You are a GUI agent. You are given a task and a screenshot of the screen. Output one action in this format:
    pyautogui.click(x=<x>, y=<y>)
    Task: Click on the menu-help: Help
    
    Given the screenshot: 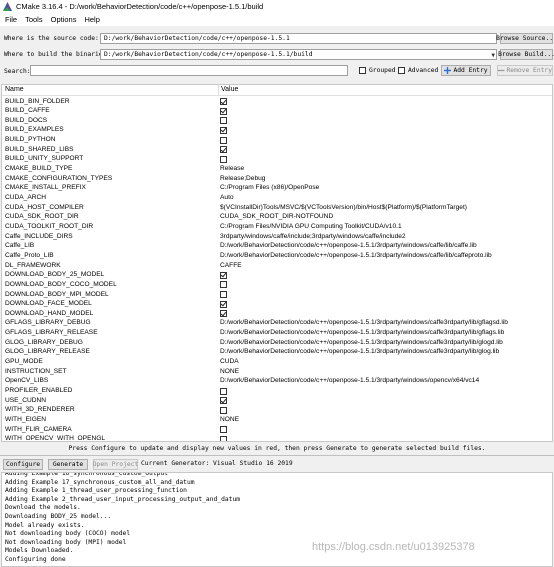 What is the action you would take?
    pyautogui.click(x=91, y=19)
    